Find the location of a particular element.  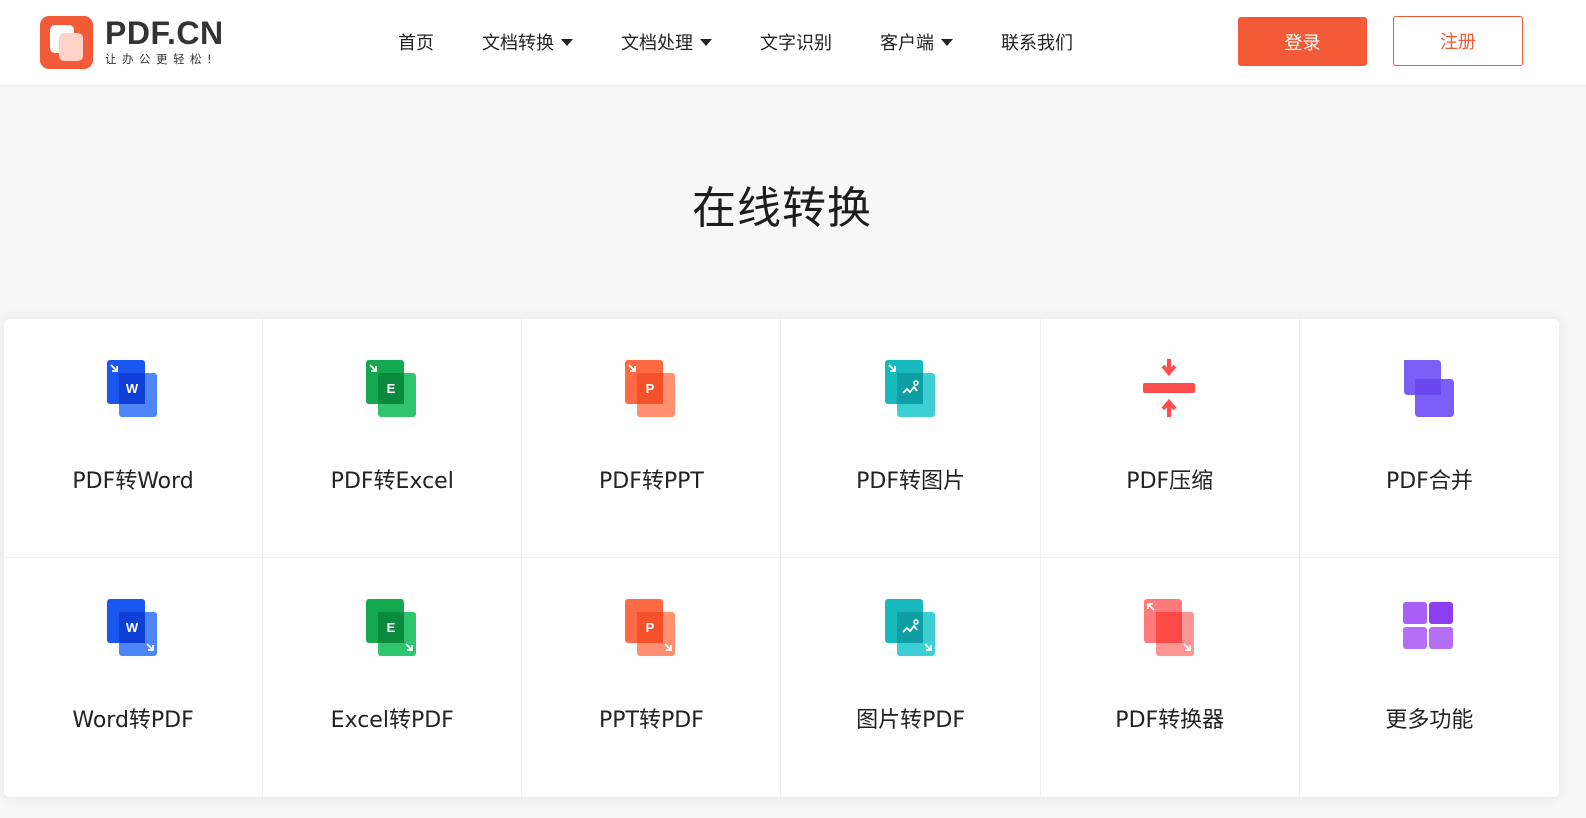

tool-label: PDF压缩 is located at coordinates (1170, 481).